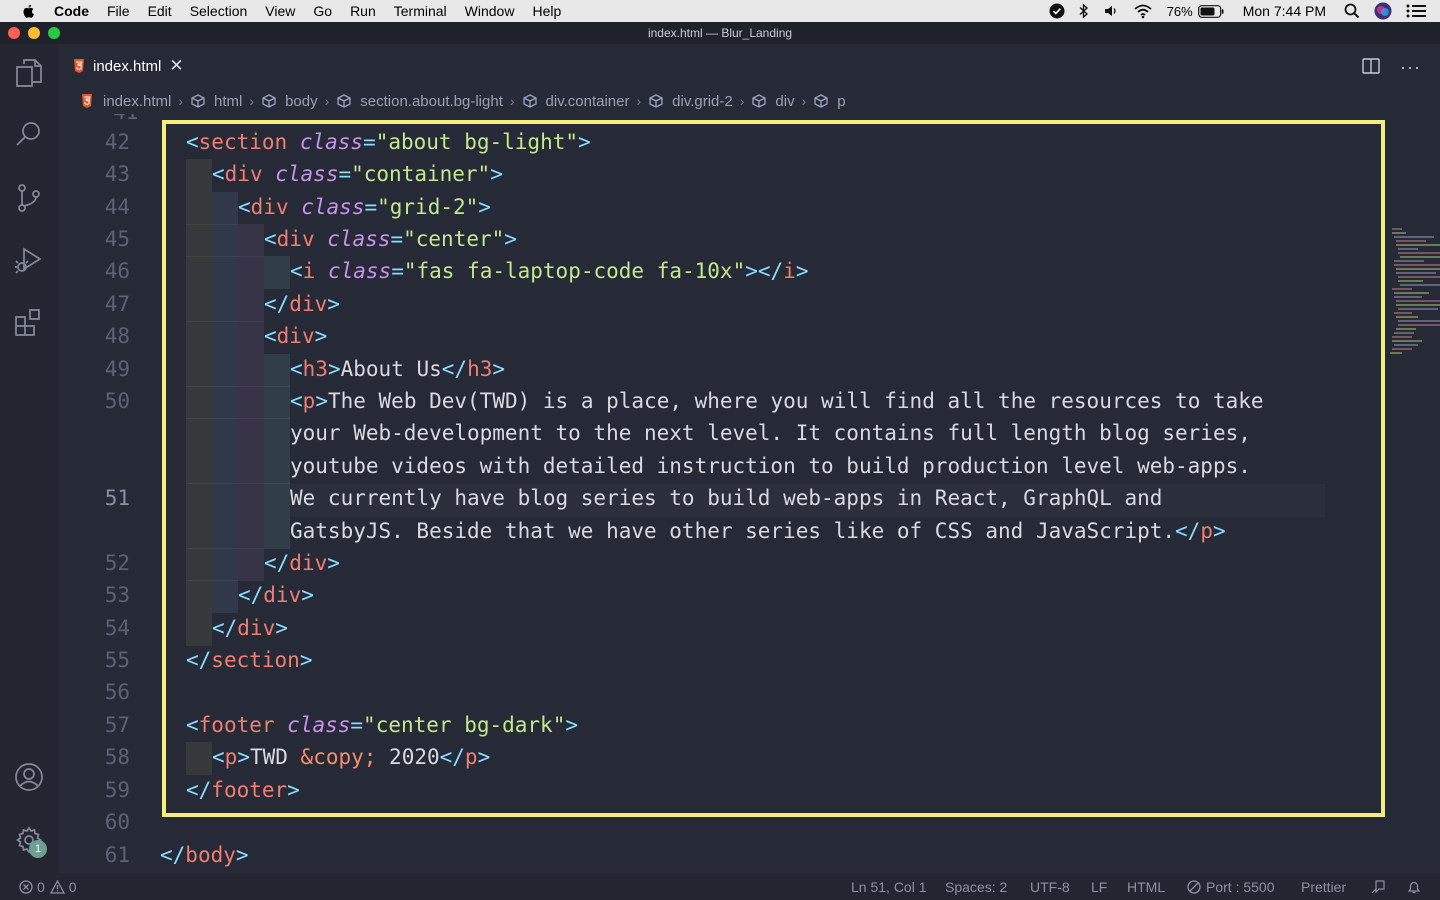 The width and height of the screenshot is (1440, 900). What do you see at coordinates (29, 777) in the screenshot?
I see `accounts-icon` at bounding box center [29, 777].